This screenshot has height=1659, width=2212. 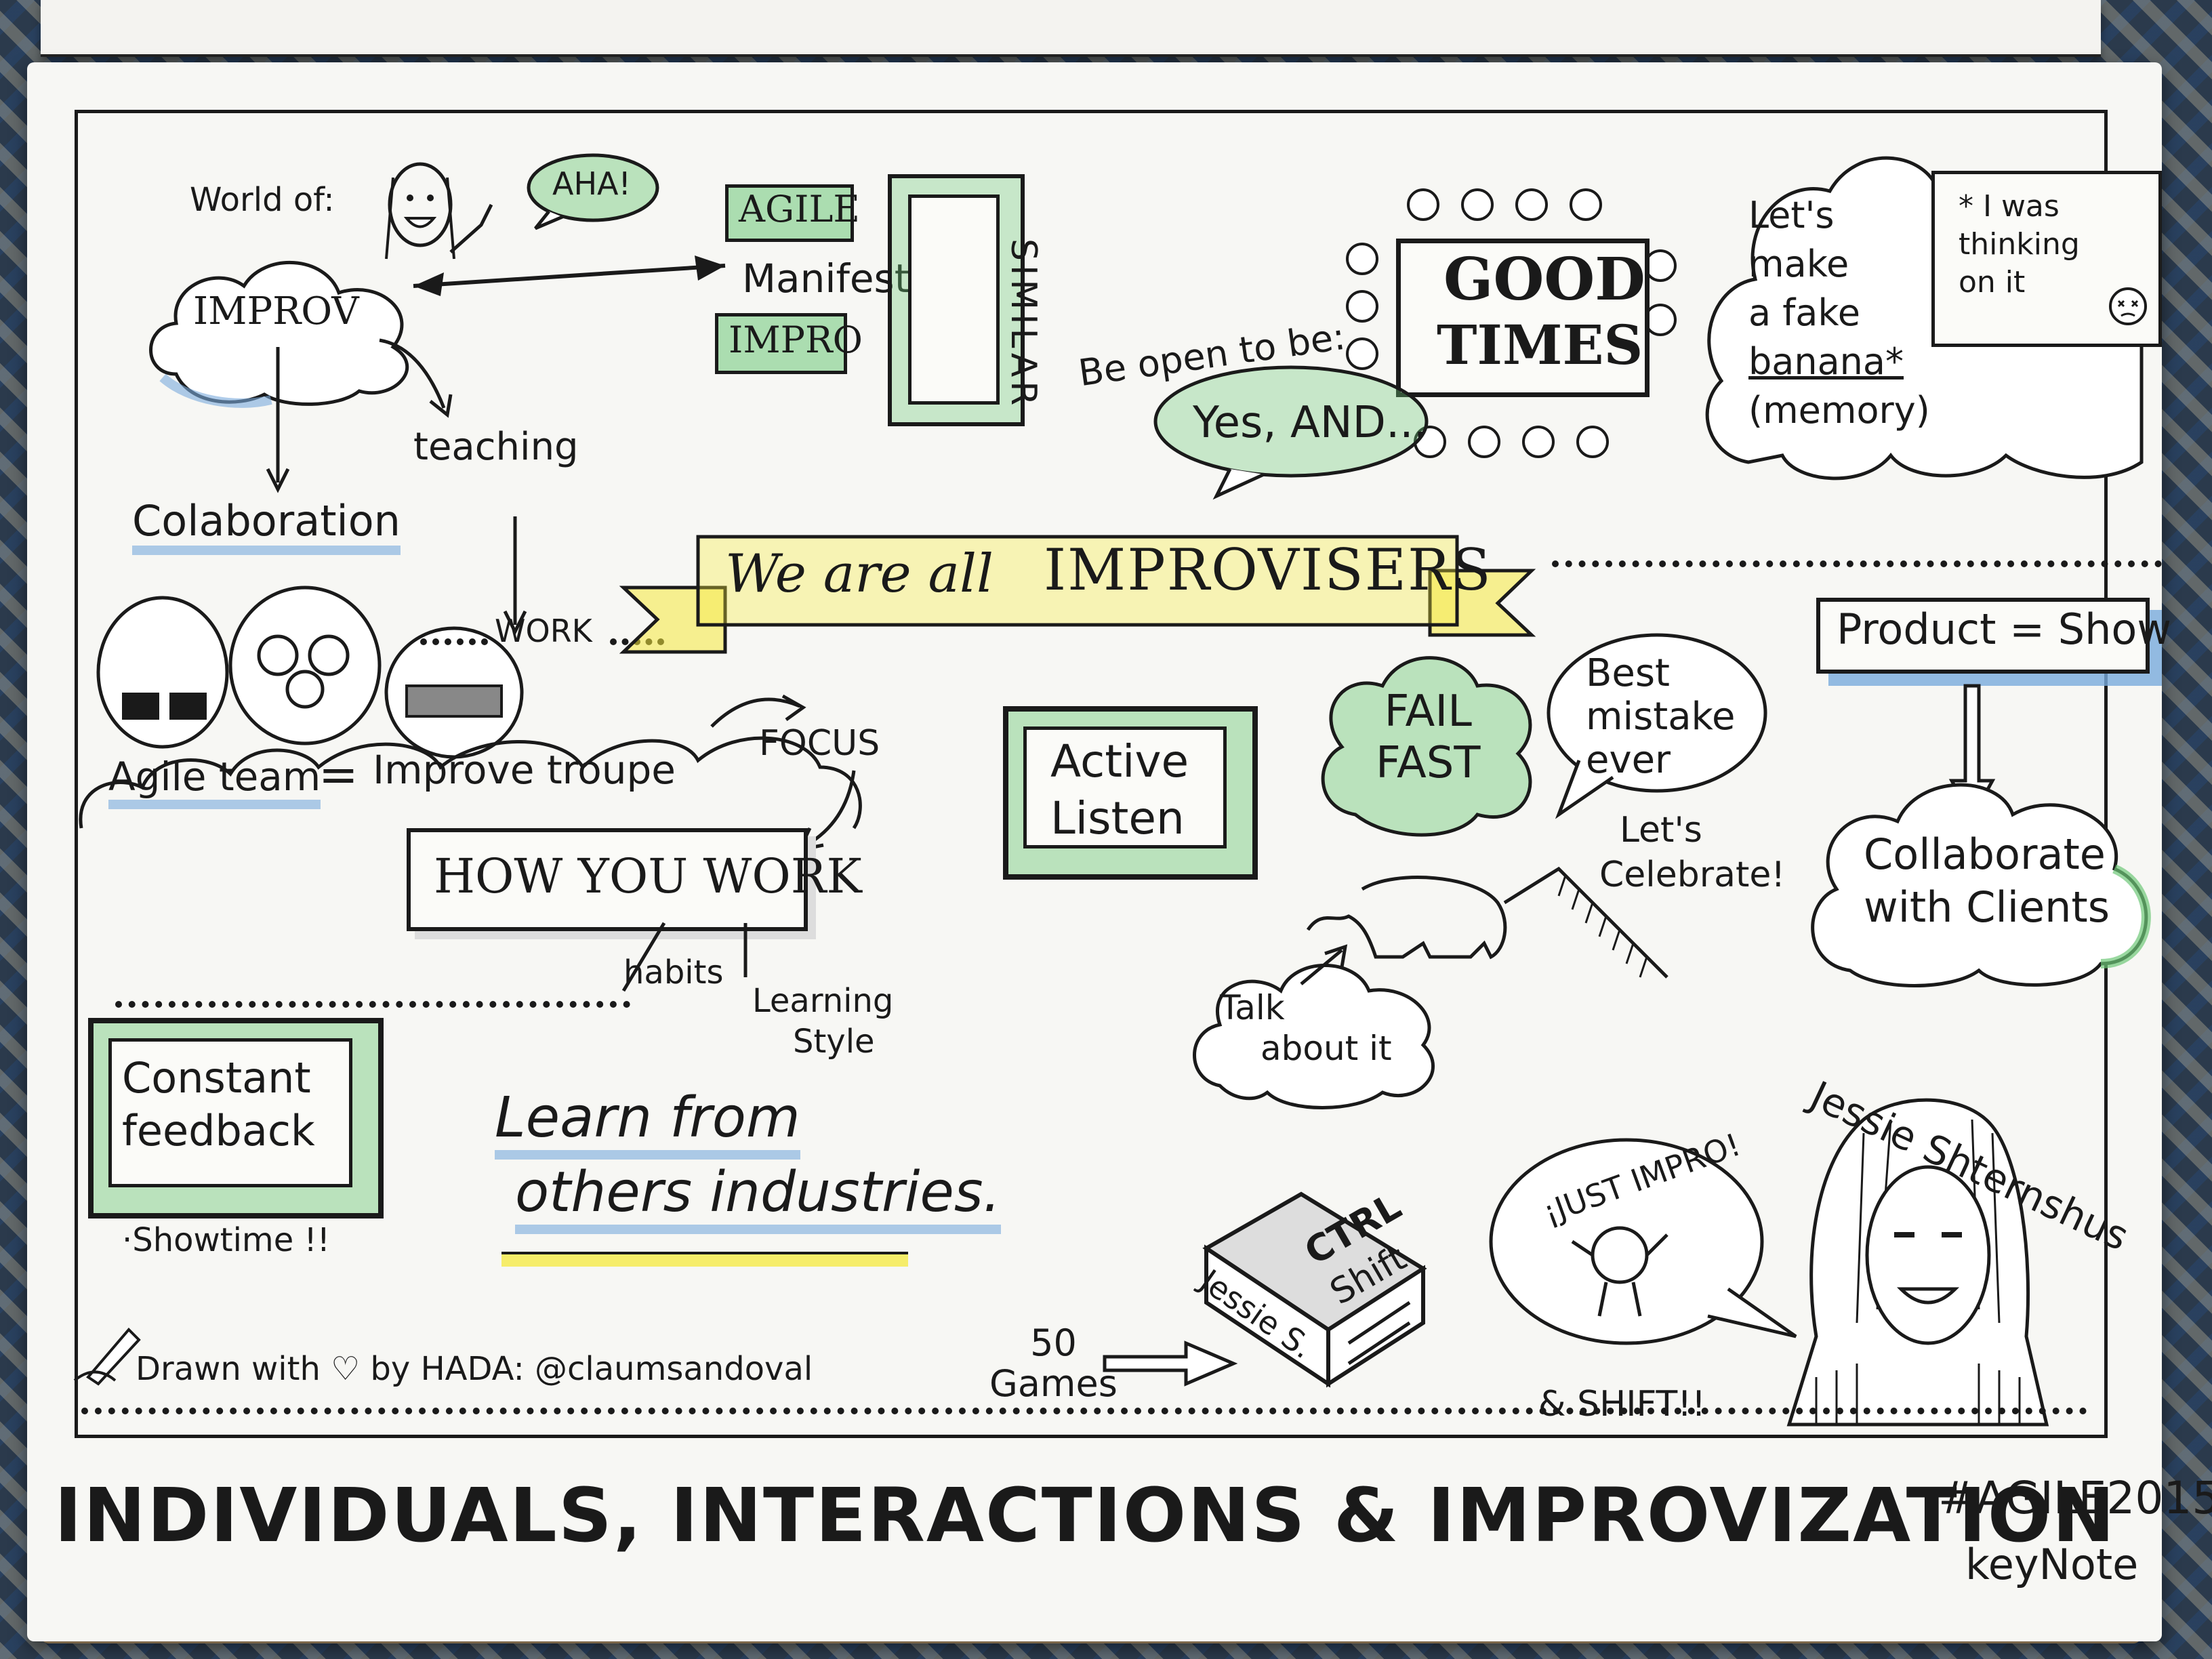 What do you see at coordinates (226, 1240) in the screenshot?
I see `showtime-label: ·Showtime !!` at bounding box center [226, 1240].